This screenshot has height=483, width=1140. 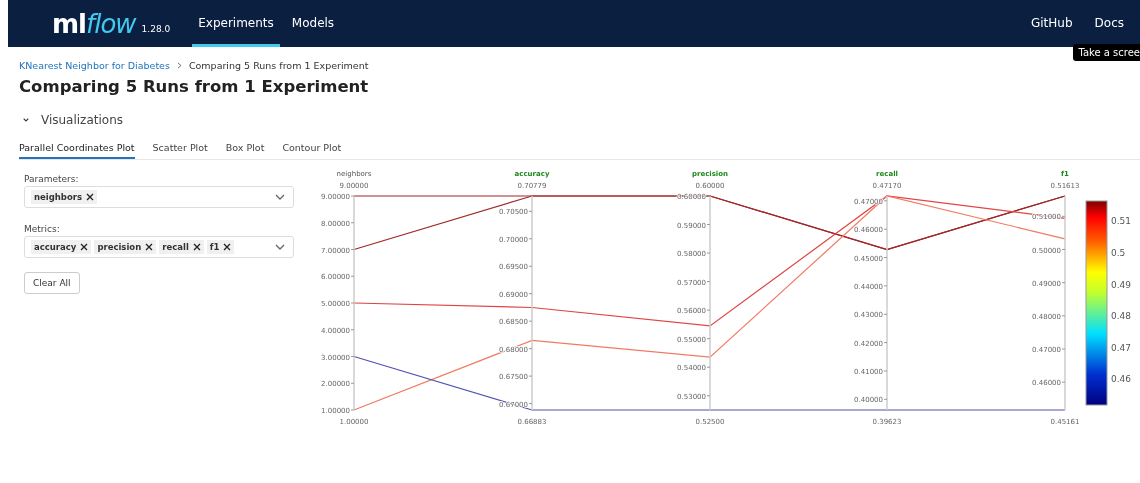 What do you see at coordinates (1121, 221) in the screenshot?
I see `tick-label: 0.51` at bounding box center [1121, 221].